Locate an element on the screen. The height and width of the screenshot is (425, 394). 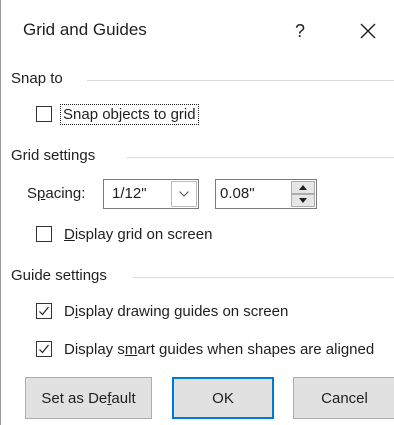
spacing-preset-value: 1/12" is located at coordinates (129, 193).